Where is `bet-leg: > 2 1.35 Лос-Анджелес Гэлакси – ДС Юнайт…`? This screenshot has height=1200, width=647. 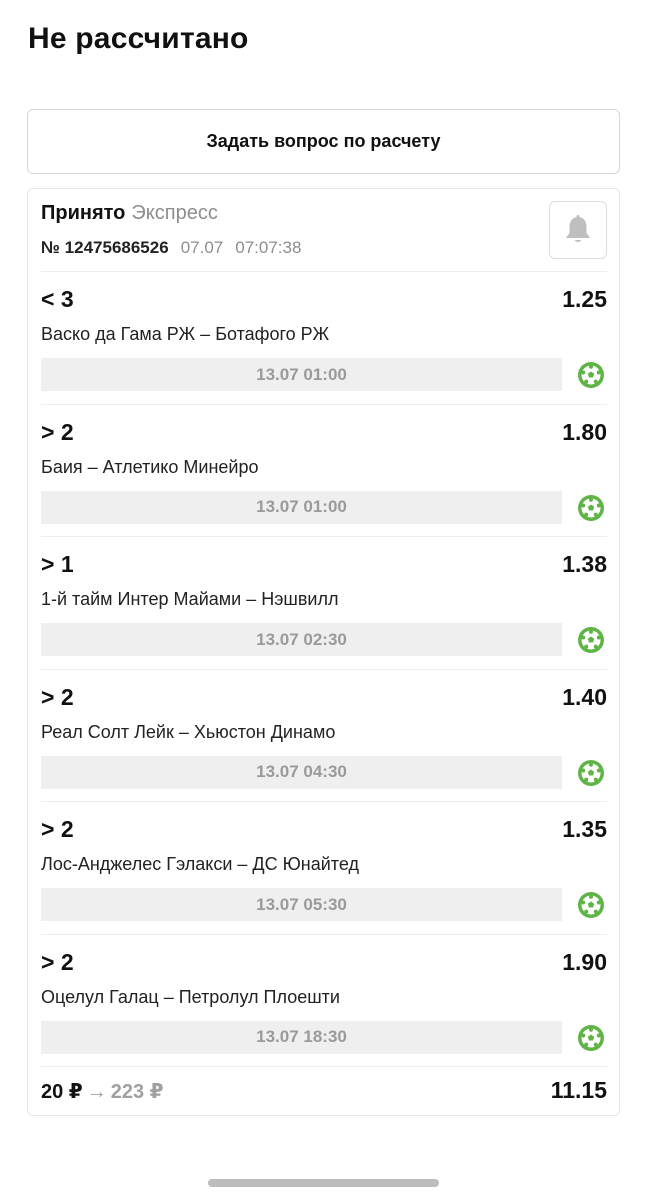
bet-leg: > 2 1.35 Лос-Анджелес Гэлакси – ДС Юнайт… is located at coordinates (324, 867).